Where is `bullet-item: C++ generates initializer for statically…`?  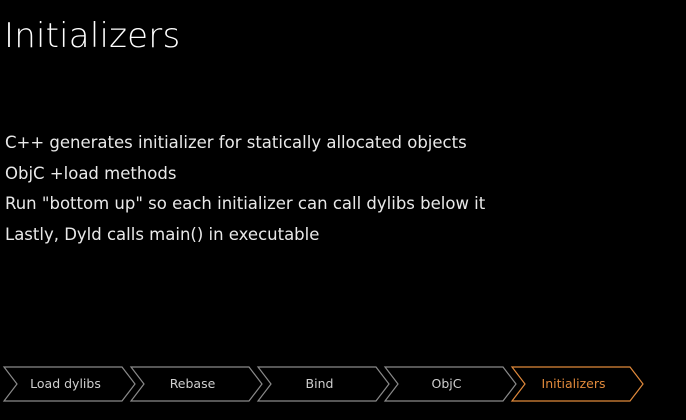
bullet-item: C++ generates initializer for statically… is located at coordinates (236, 142).